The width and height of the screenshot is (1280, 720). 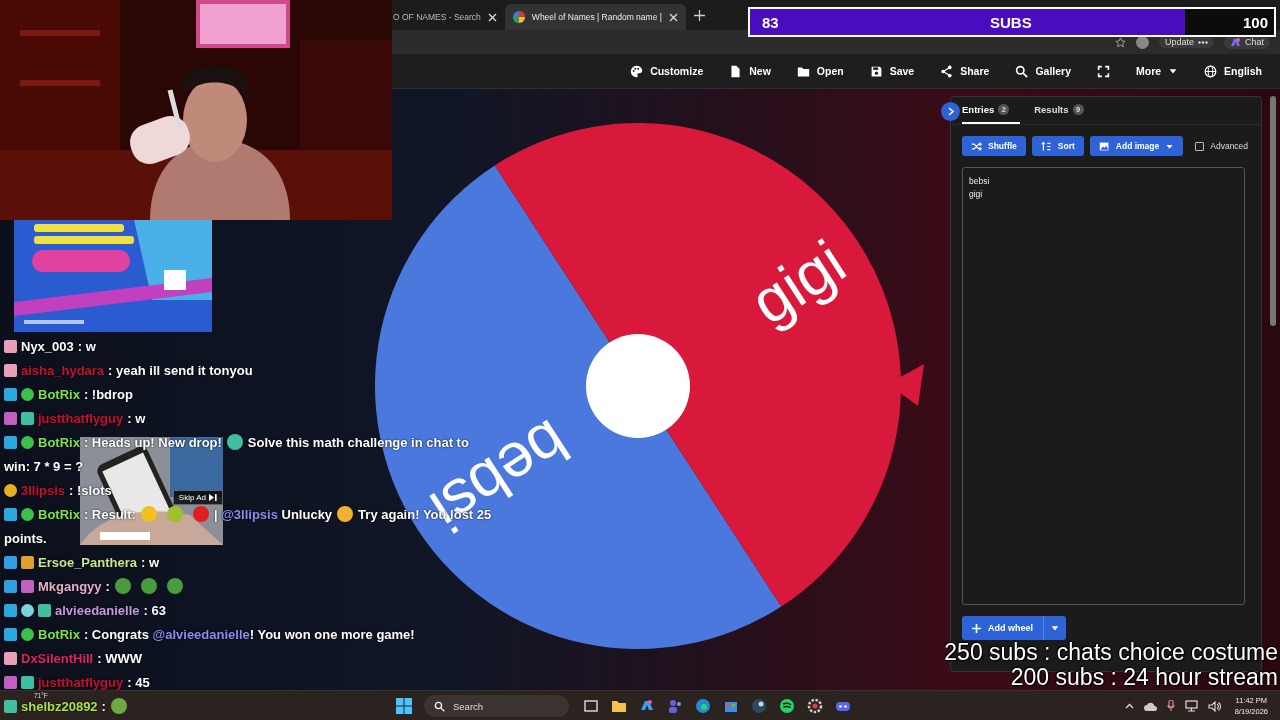 I want to click on cloud-icon, so click(x=1150, y=706).